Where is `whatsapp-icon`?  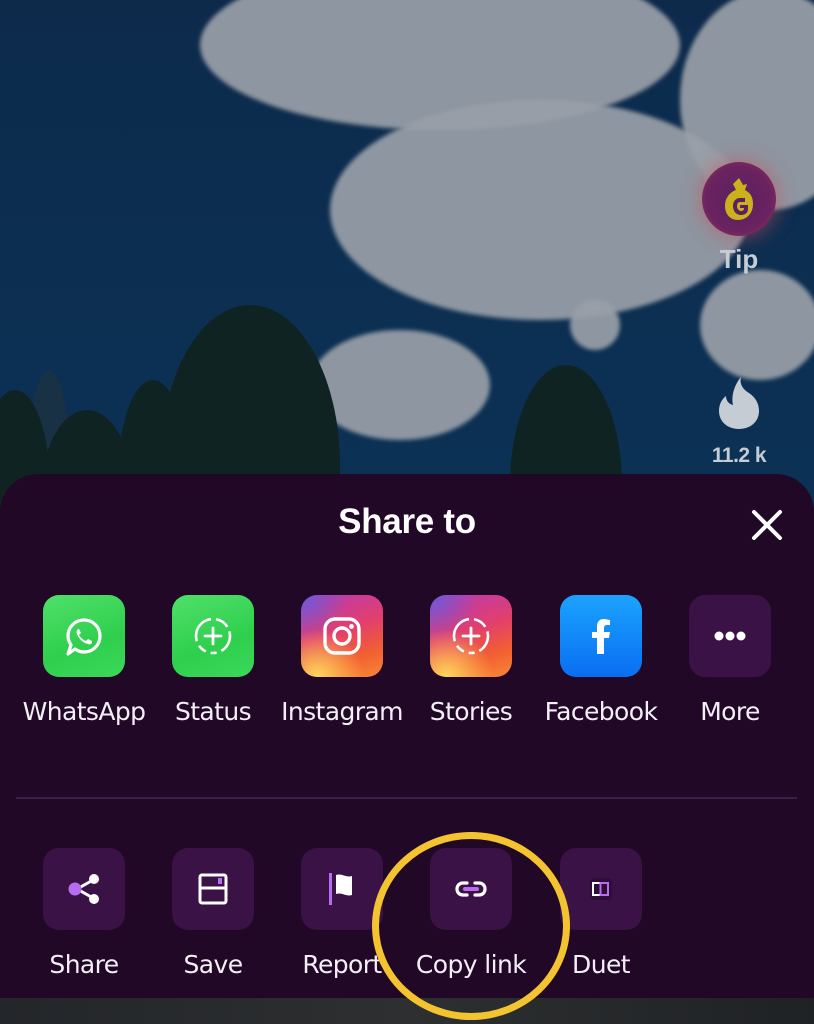
whatsapp-icon is located at coordinates (84, 637).